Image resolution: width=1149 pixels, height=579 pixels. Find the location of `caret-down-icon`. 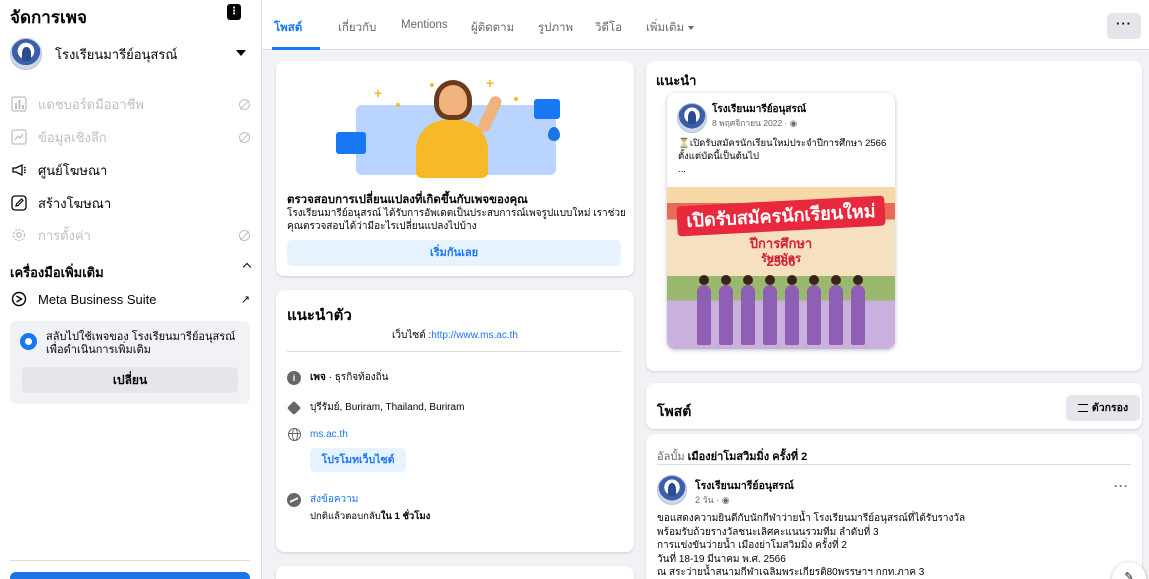

caret-down-icon is located at coordinates (691, 27).